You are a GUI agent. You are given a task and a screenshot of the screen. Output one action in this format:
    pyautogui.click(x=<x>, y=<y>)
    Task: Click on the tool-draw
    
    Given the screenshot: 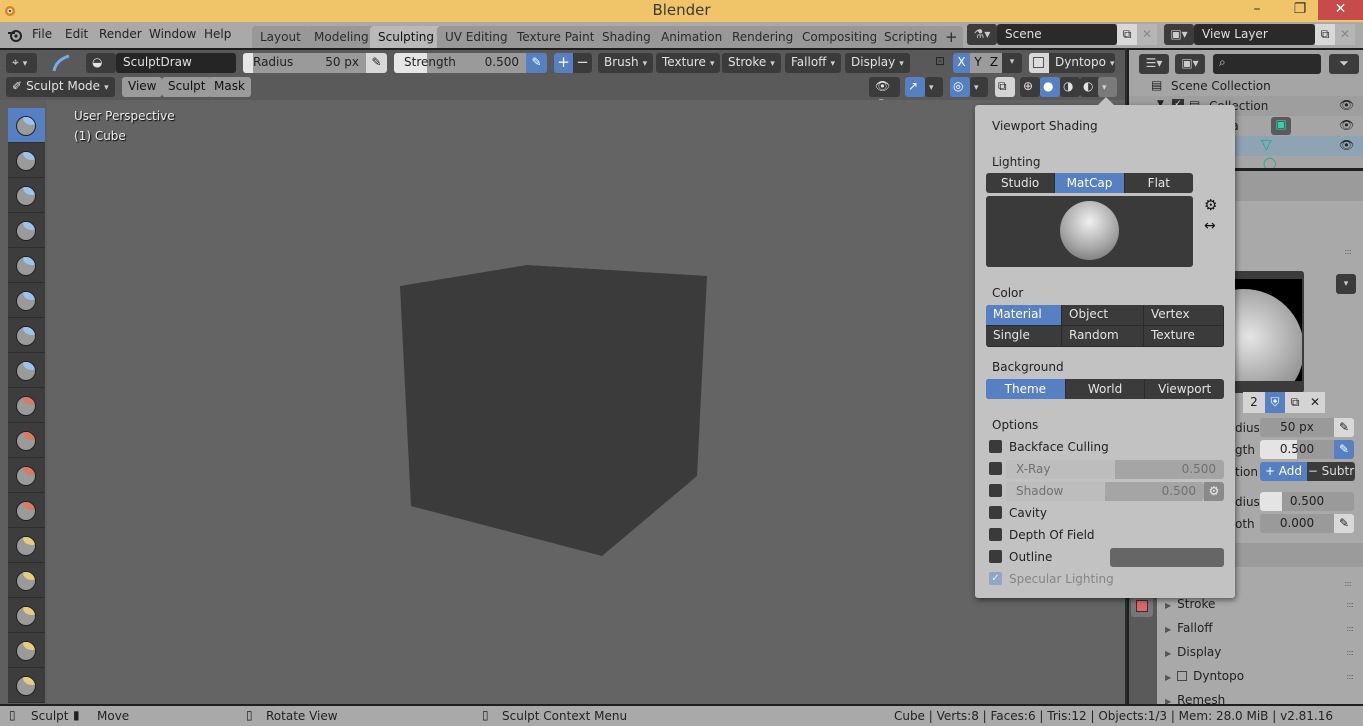 What is the action you would take?
    pyautogui.click(x=26, y=125)
    